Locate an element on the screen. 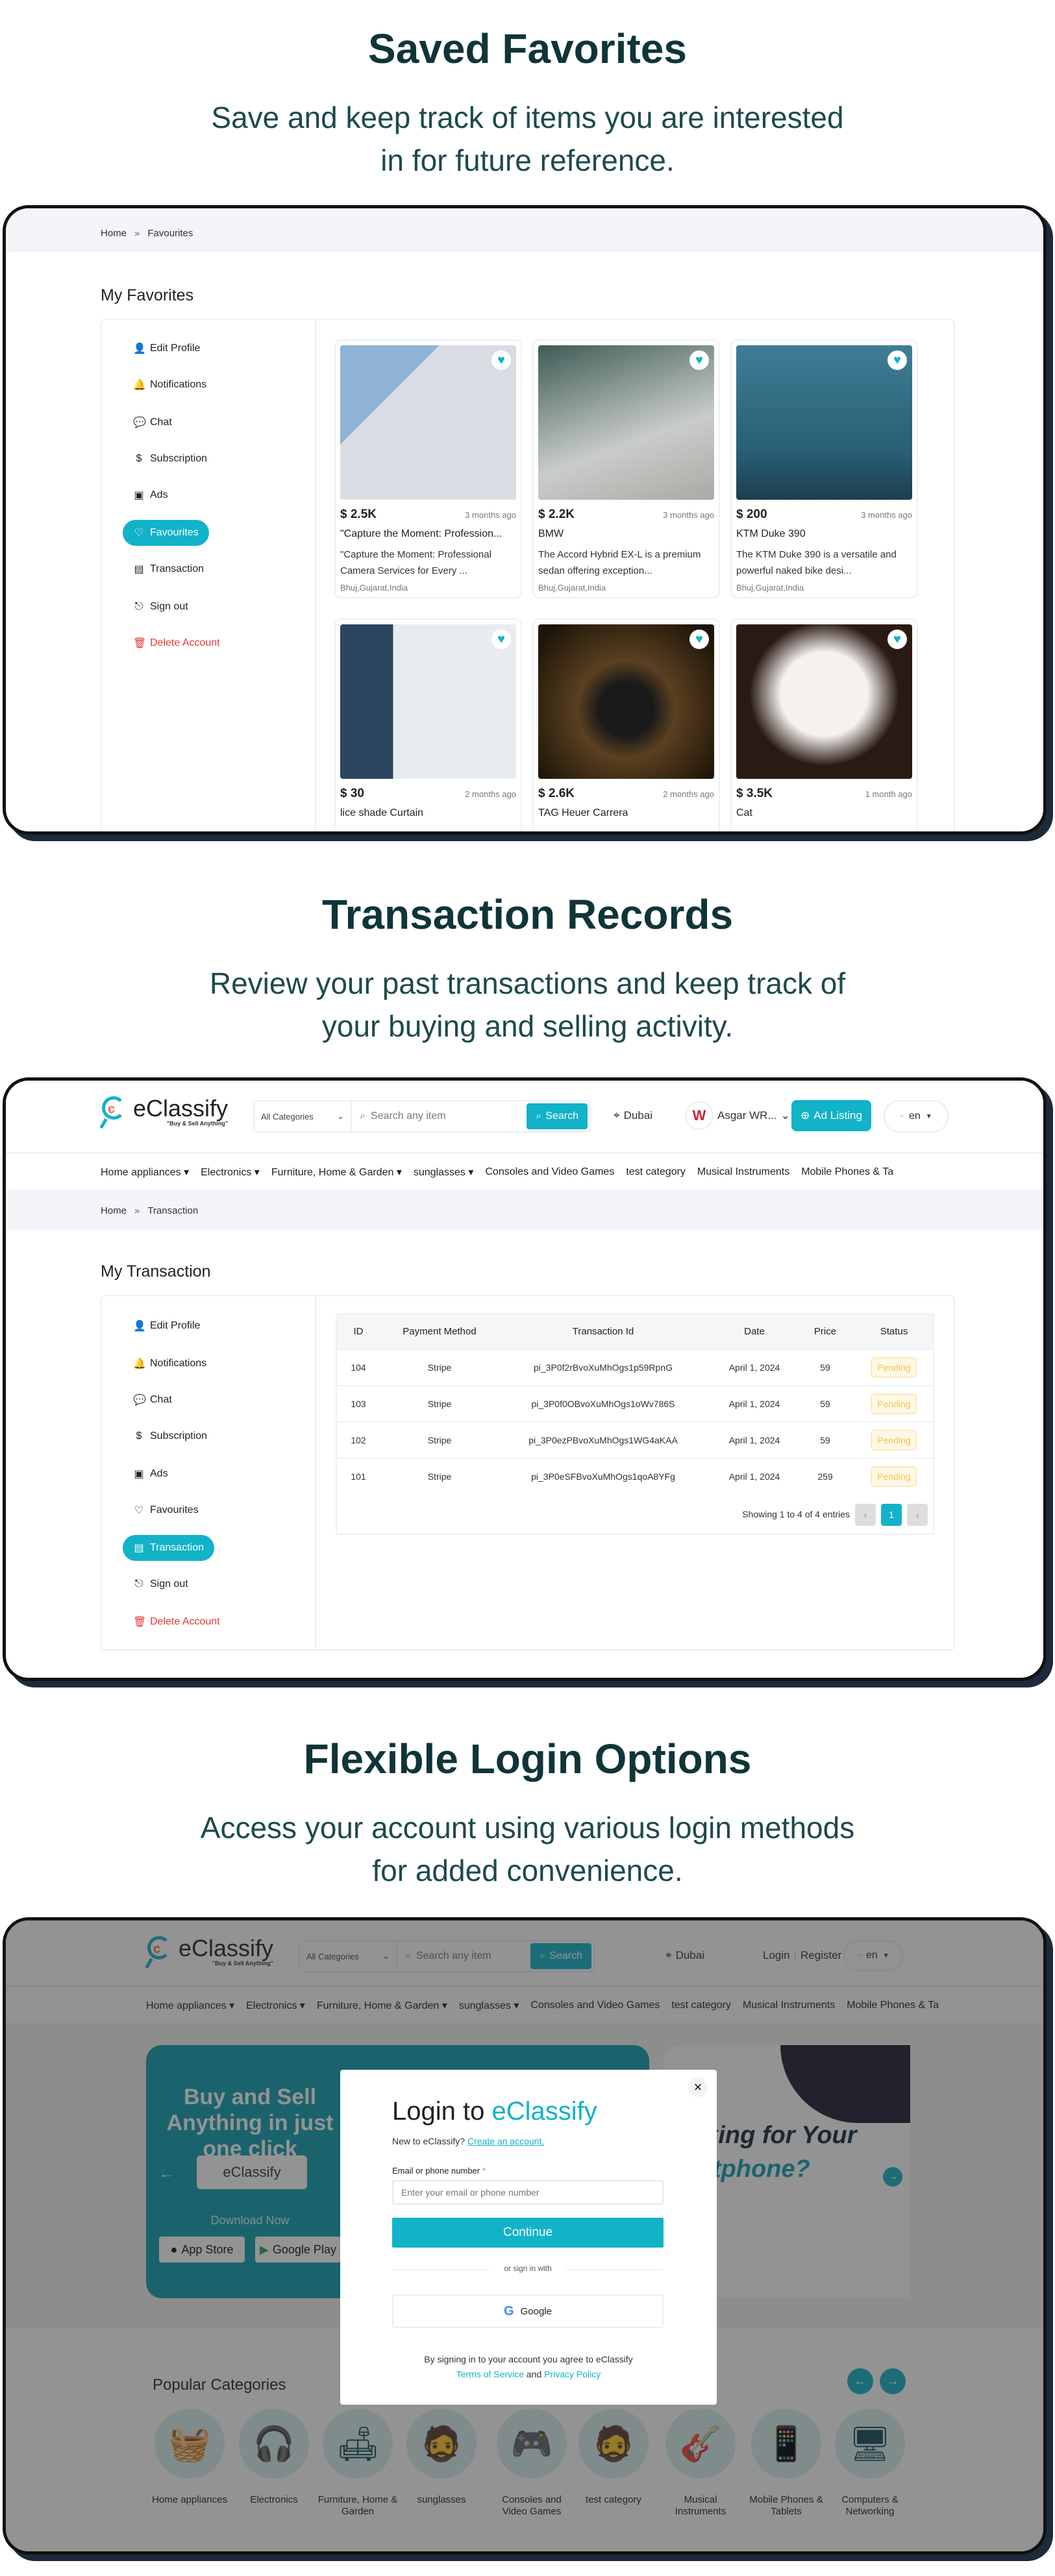 The height and width of the screenshot is (2576, 1055). table-cell: pi_3P0f0OBvoXuMhOgs1oWv786S is located at coordinates (603, 1404).